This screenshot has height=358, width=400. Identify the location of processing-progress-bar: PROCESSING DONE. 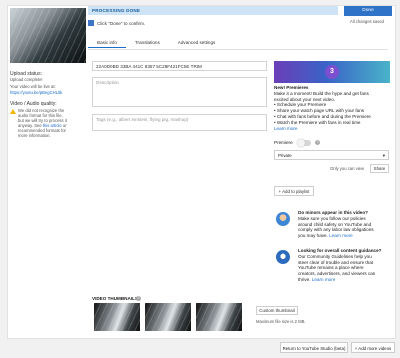
(213, 10).